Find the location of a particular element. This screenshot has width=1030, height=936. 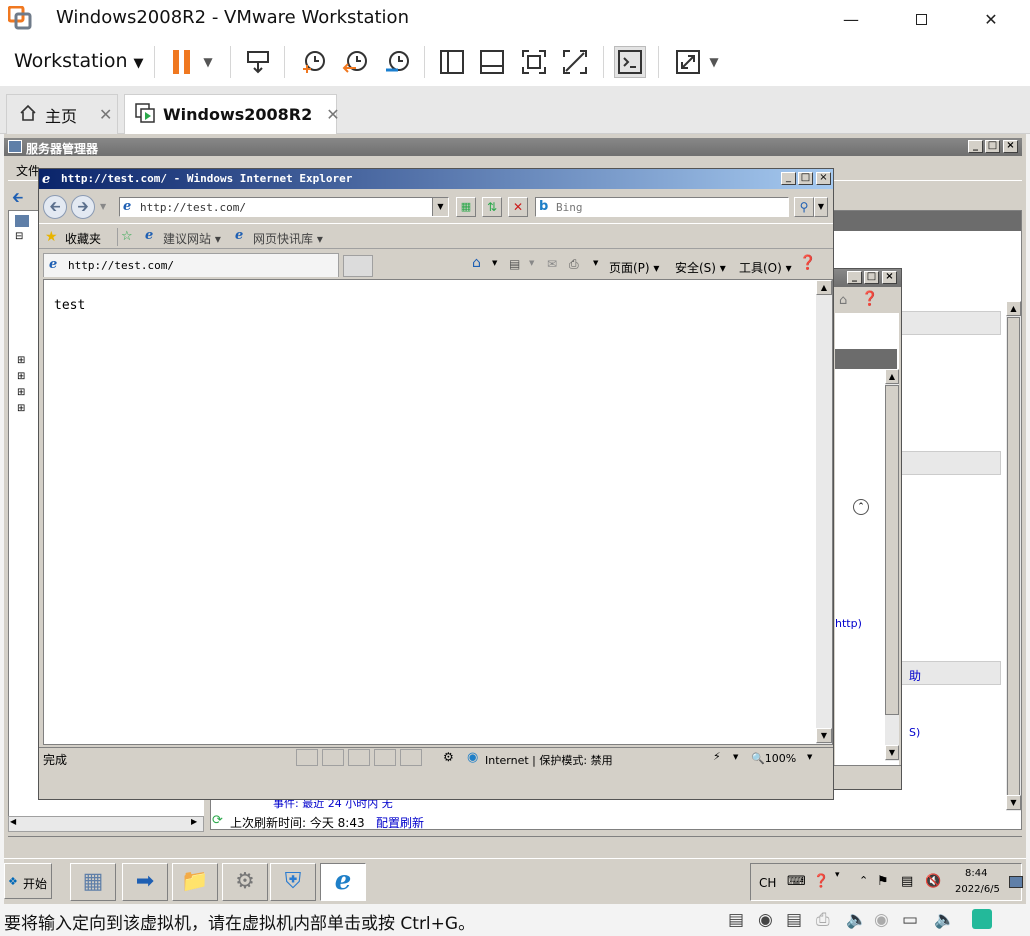

popup-blocker-icon: ⚙ is located at coordinates (448, 757).